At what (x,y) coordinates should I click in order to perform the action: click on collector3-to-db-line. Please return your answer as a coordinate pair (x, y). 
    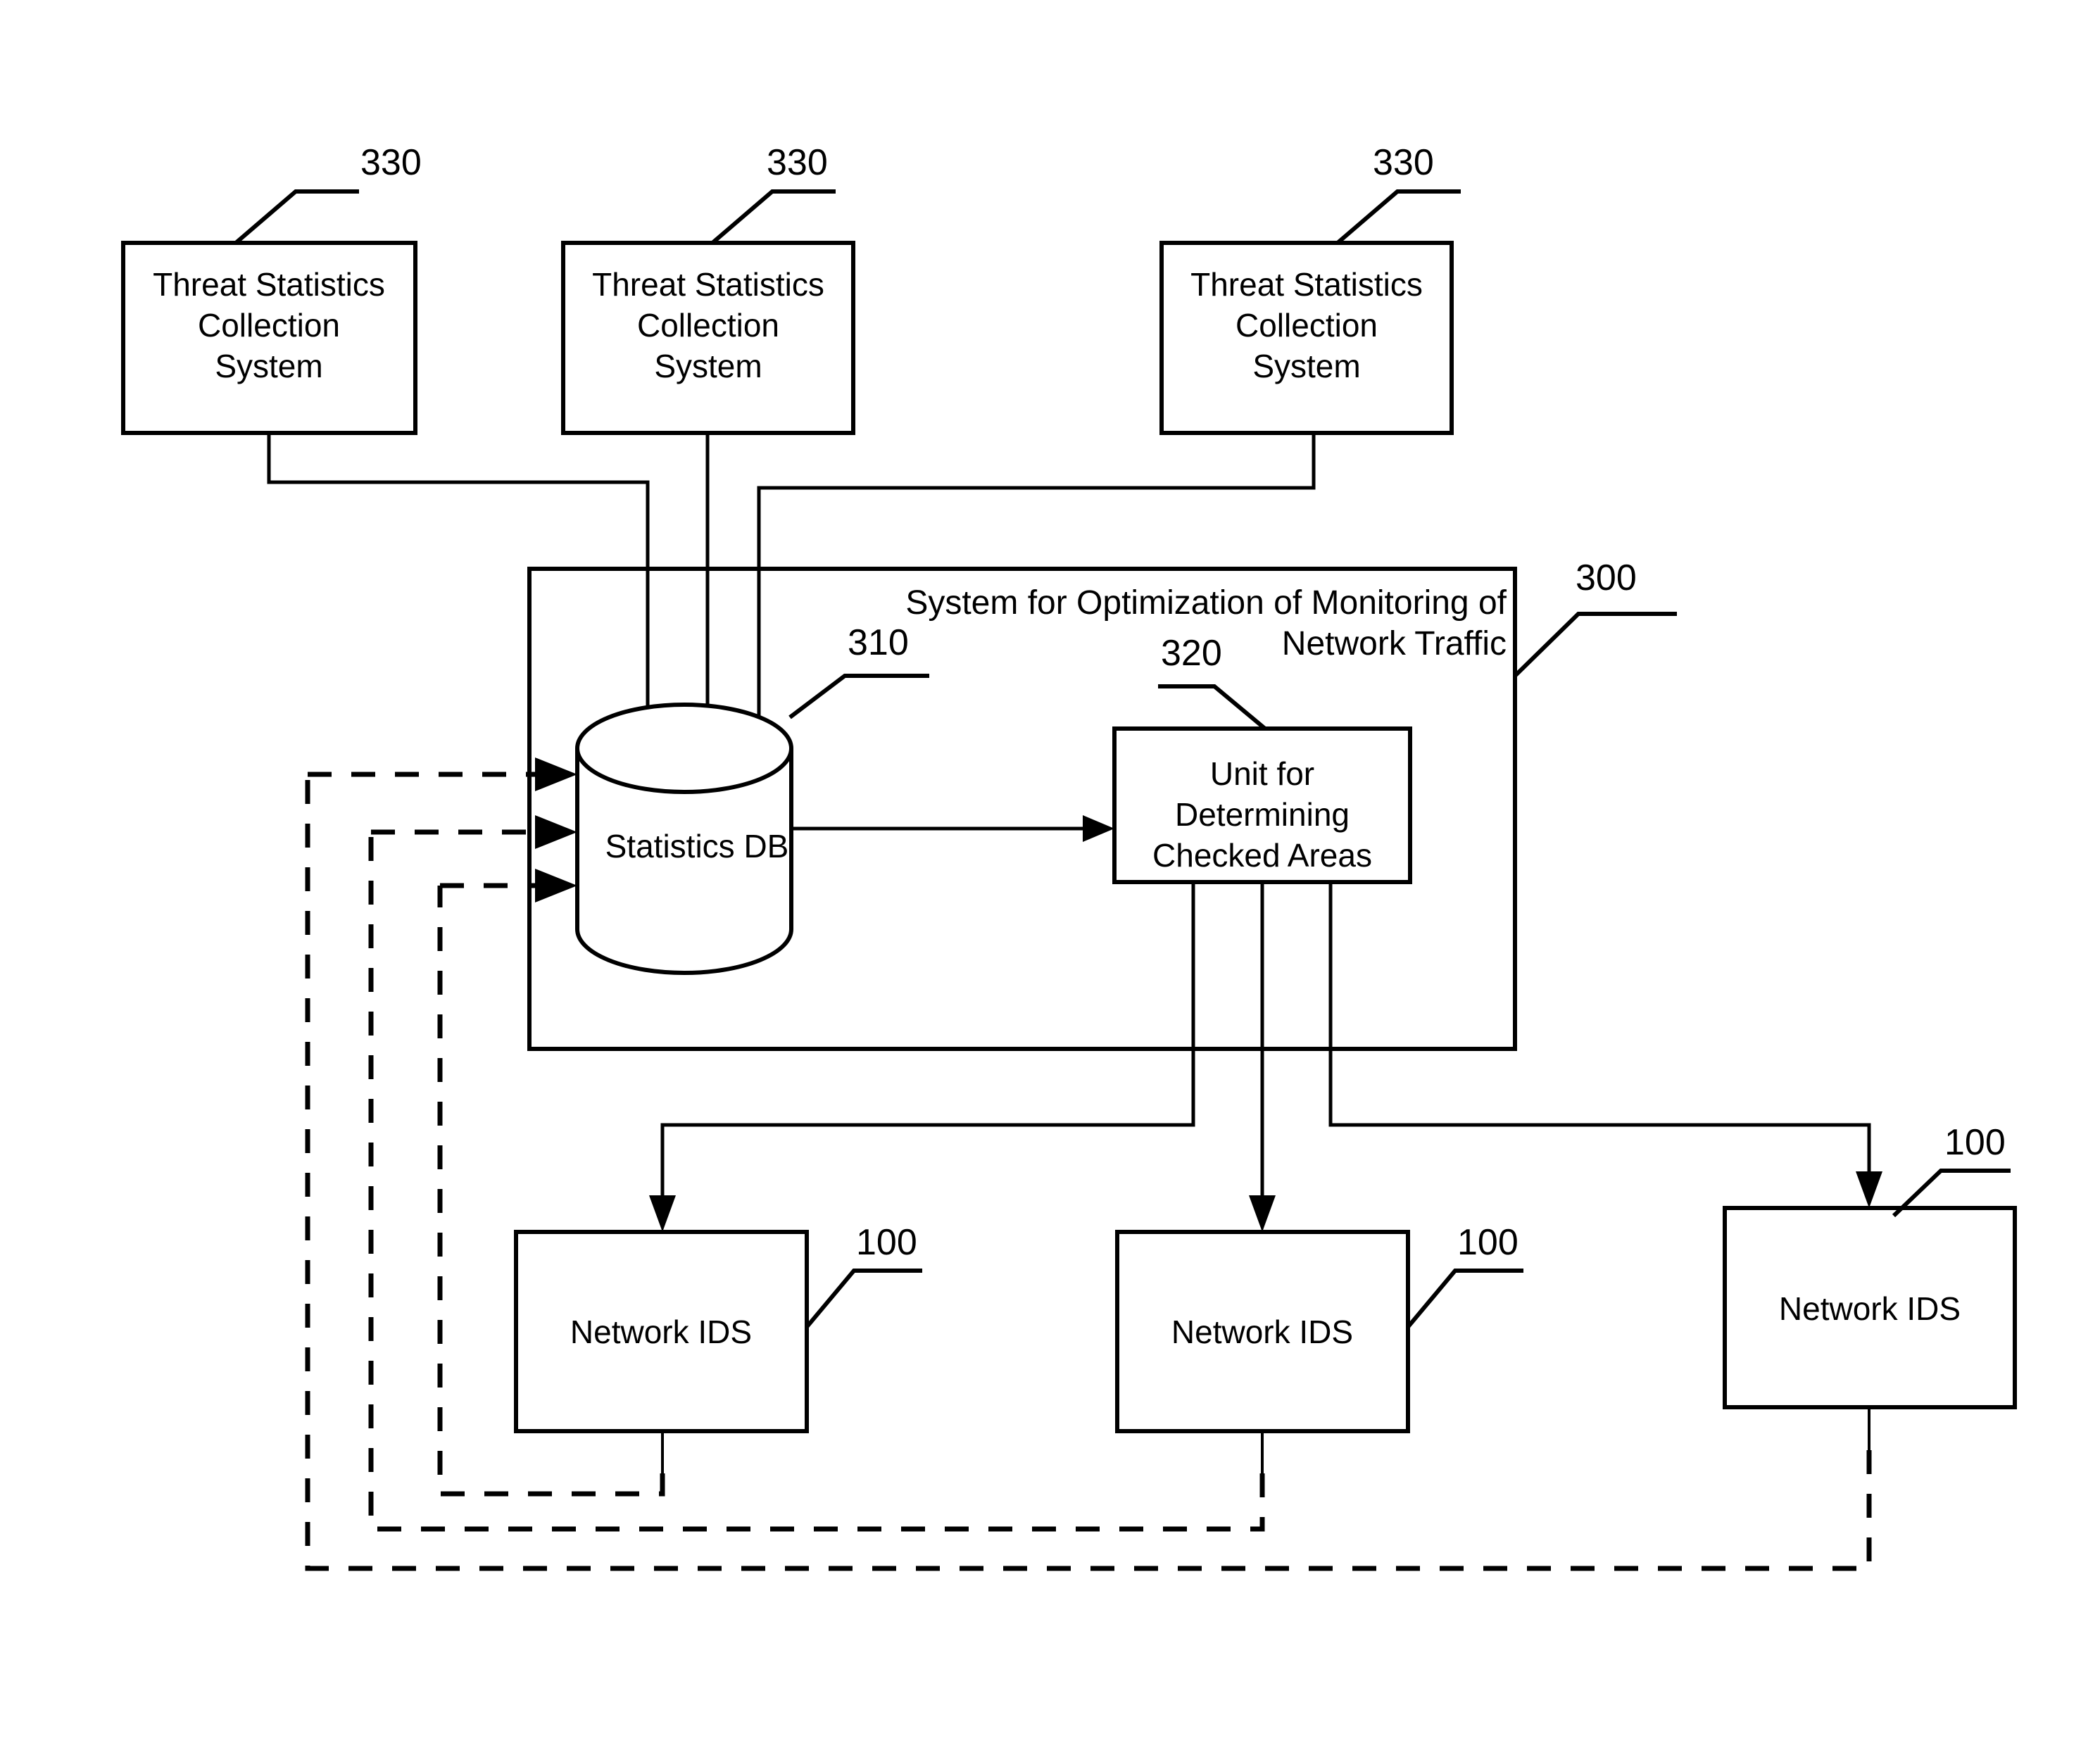
    Looking at the image, I should click on (1036, 583).